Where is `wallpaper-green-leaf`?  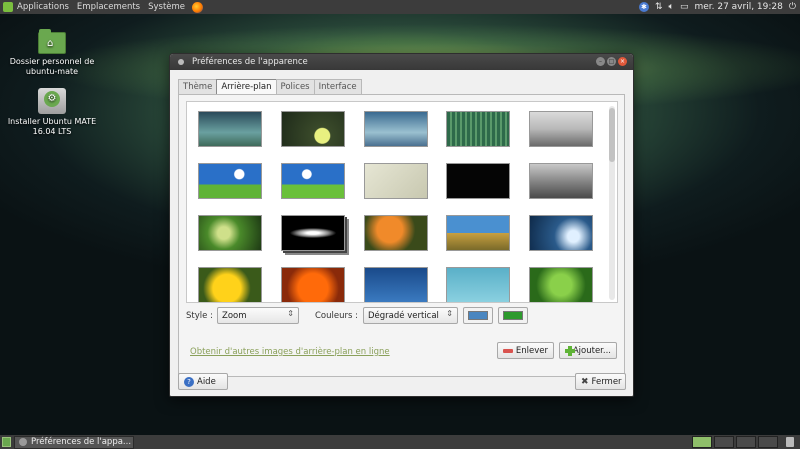 wallpaper-green-leaf is located at coordinates (561, 284).